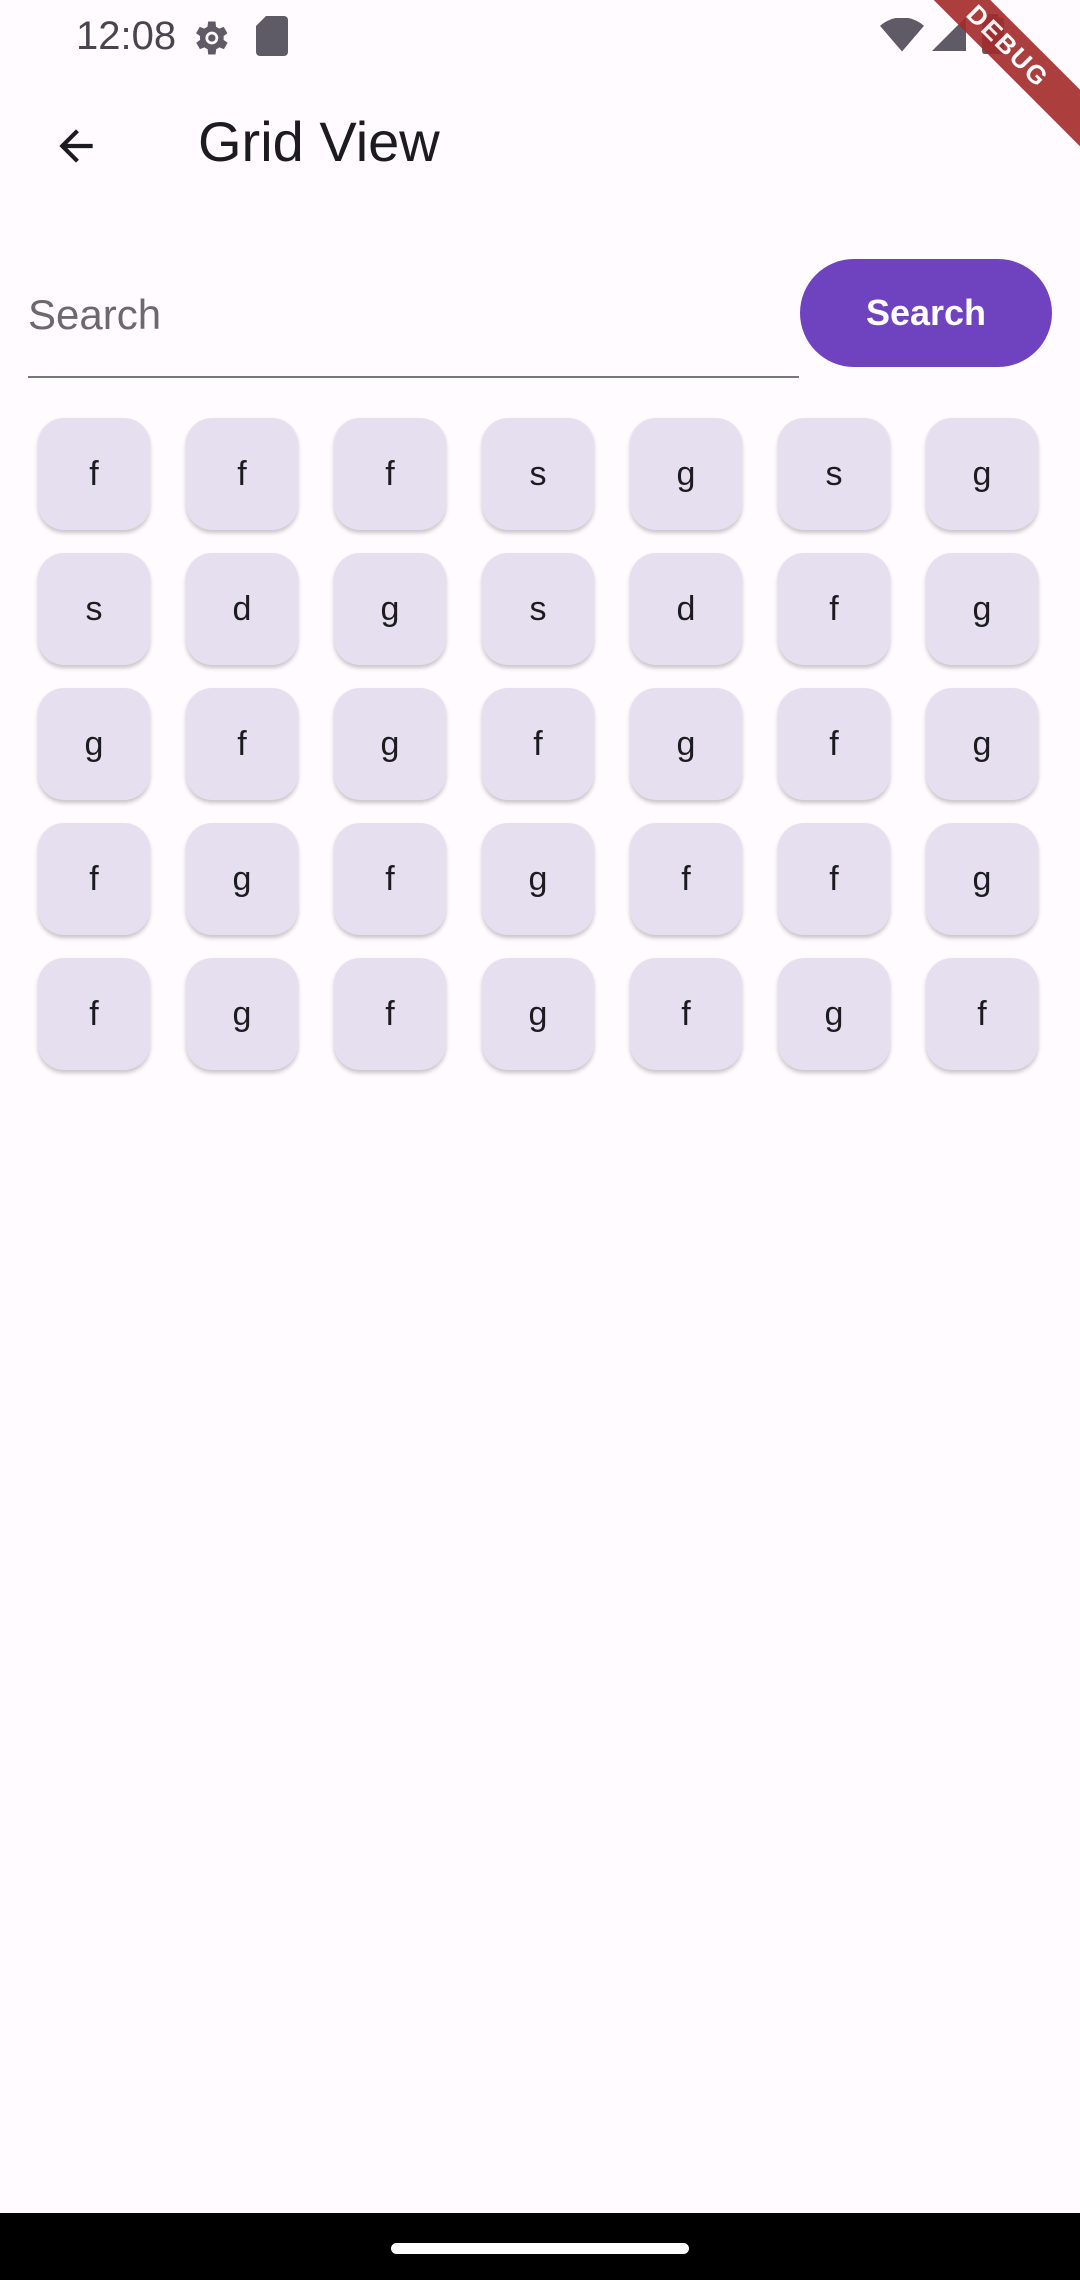 This screenshot has height=2280, width=1080. What do you see at coordinates (540, 142) in the screenshot?
I see `app-bar: Grid View` at bounding box center [540, 142].